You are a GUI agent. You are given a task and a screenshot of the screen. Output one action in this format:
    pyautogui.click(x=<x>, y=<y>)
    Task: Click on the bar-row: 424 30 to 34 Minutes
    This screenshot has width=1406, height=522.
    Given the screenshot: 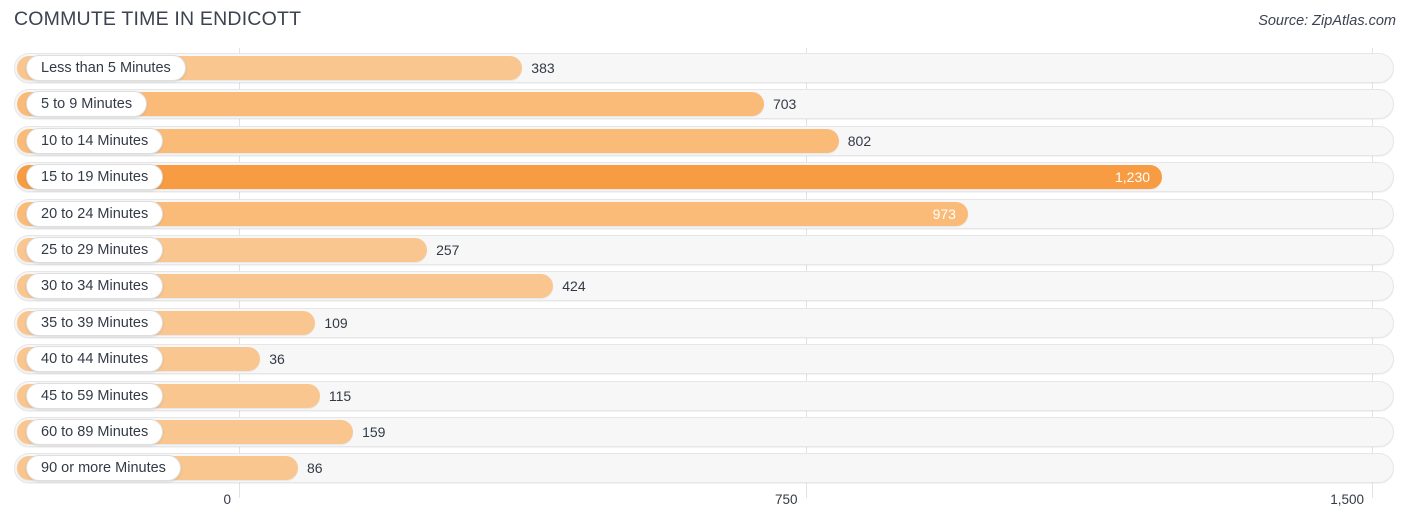 What is the action you would take?
    pyautogui.click(x=704, y=286)
    